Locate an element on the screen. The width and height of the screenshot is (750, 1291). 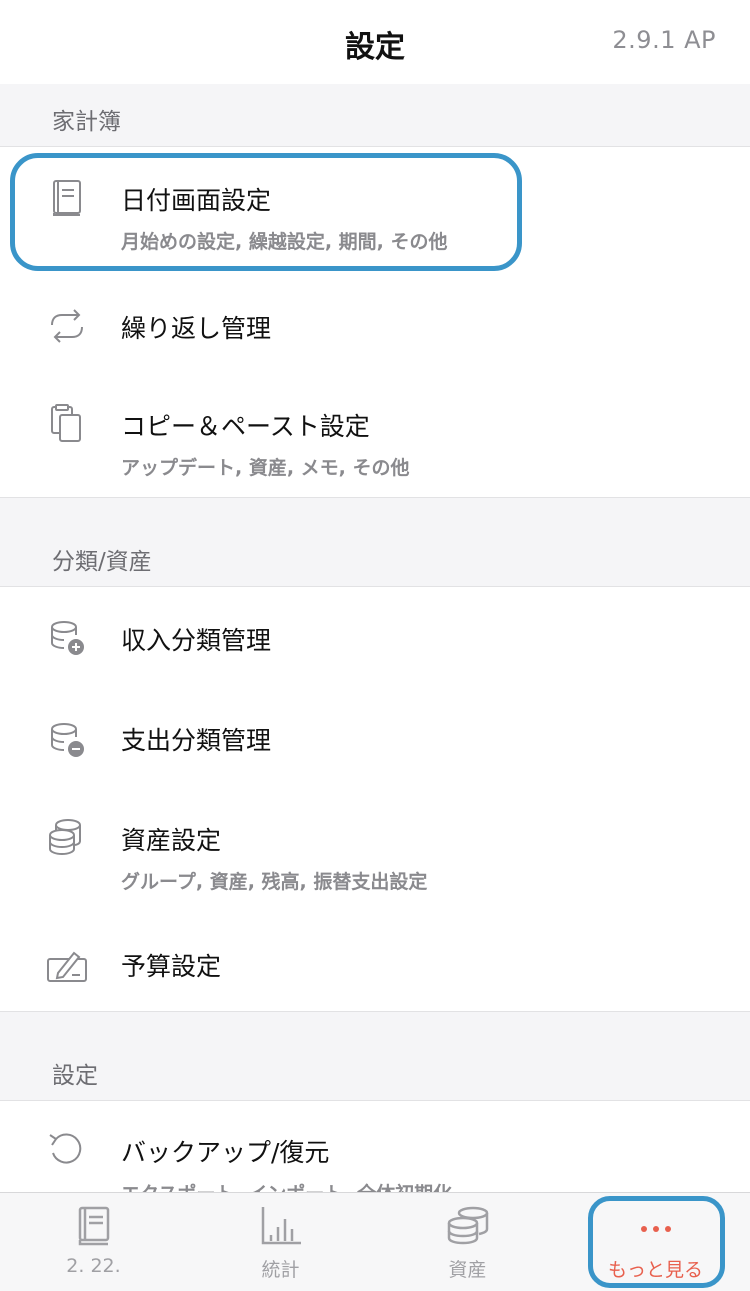
row-title: 資産設定 is located at coordinates (171, 840).